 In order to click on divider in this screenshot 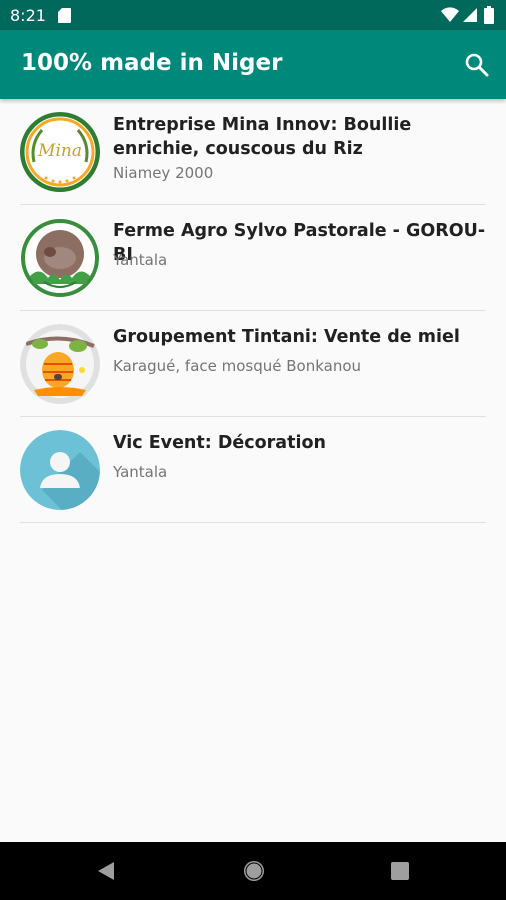, I will do `click(253, 522)`.